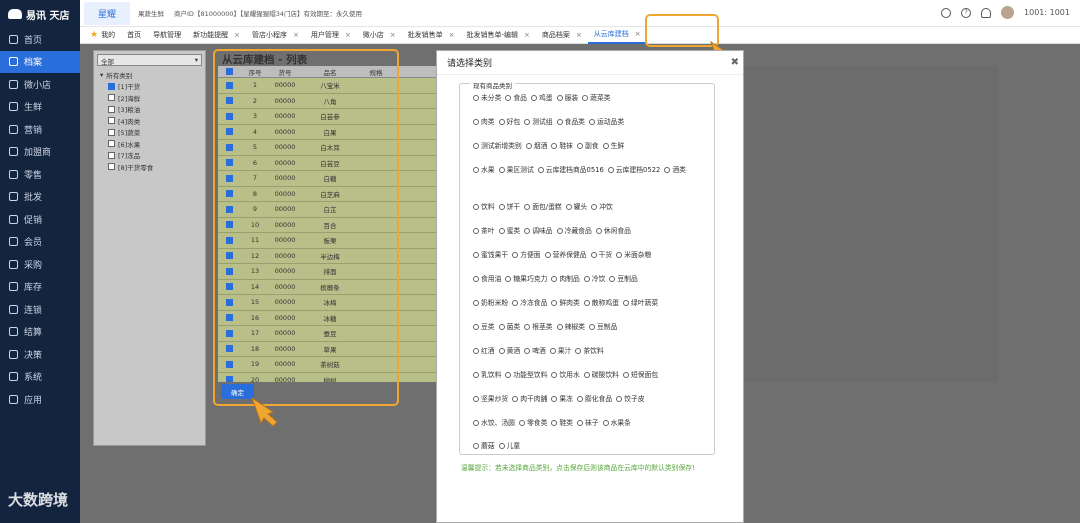 The width and height of the screenshot is (1080, 523). I want to click on tree-node: [7]冻品, so click(149, 156).